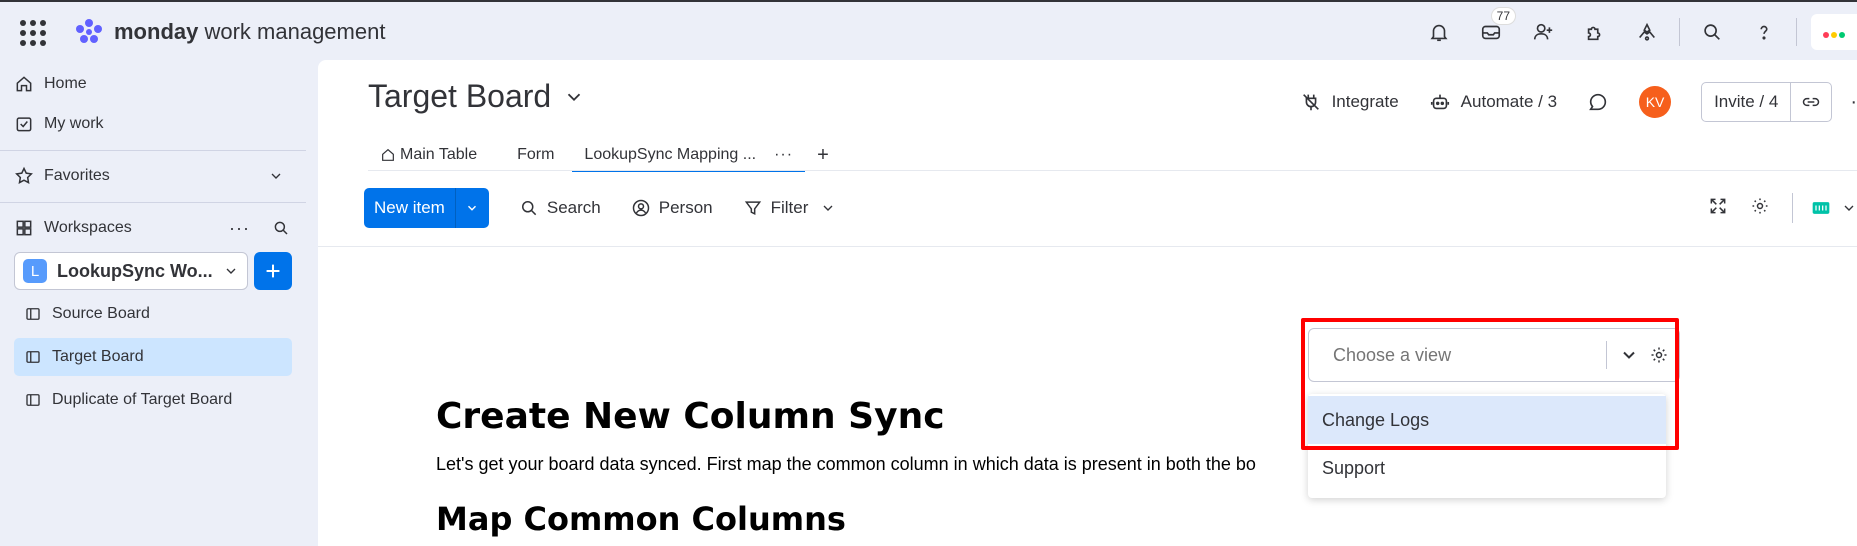 The image size is (1857, 546). What do you see at coordinates (152, 228) in the screenshot?
I see `sidebar-item-workspaces: Workspaces ···` at bounding box center [152, 228].